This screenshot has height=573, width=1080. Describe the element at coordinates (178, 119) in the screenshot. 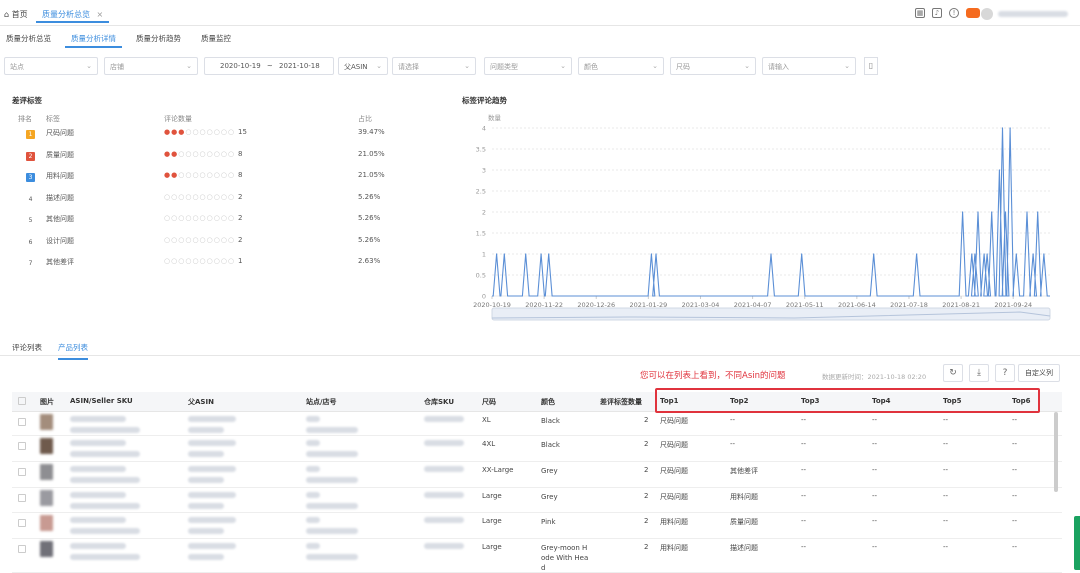

I see `col-count: 评论数量` at that location.